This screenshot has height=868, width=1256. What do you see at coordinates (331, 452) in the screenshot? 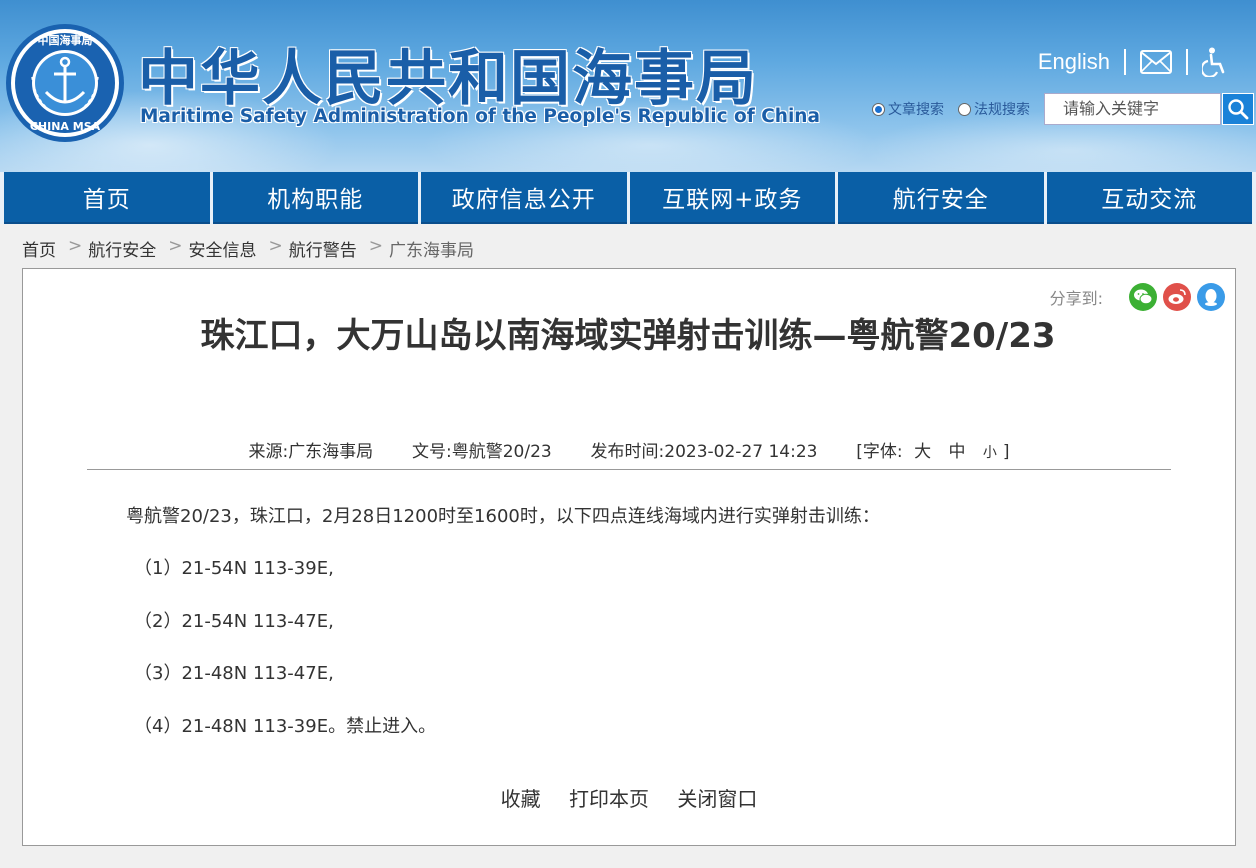
I see `source-value: 广东海事局` at bounding box center [331, 452].